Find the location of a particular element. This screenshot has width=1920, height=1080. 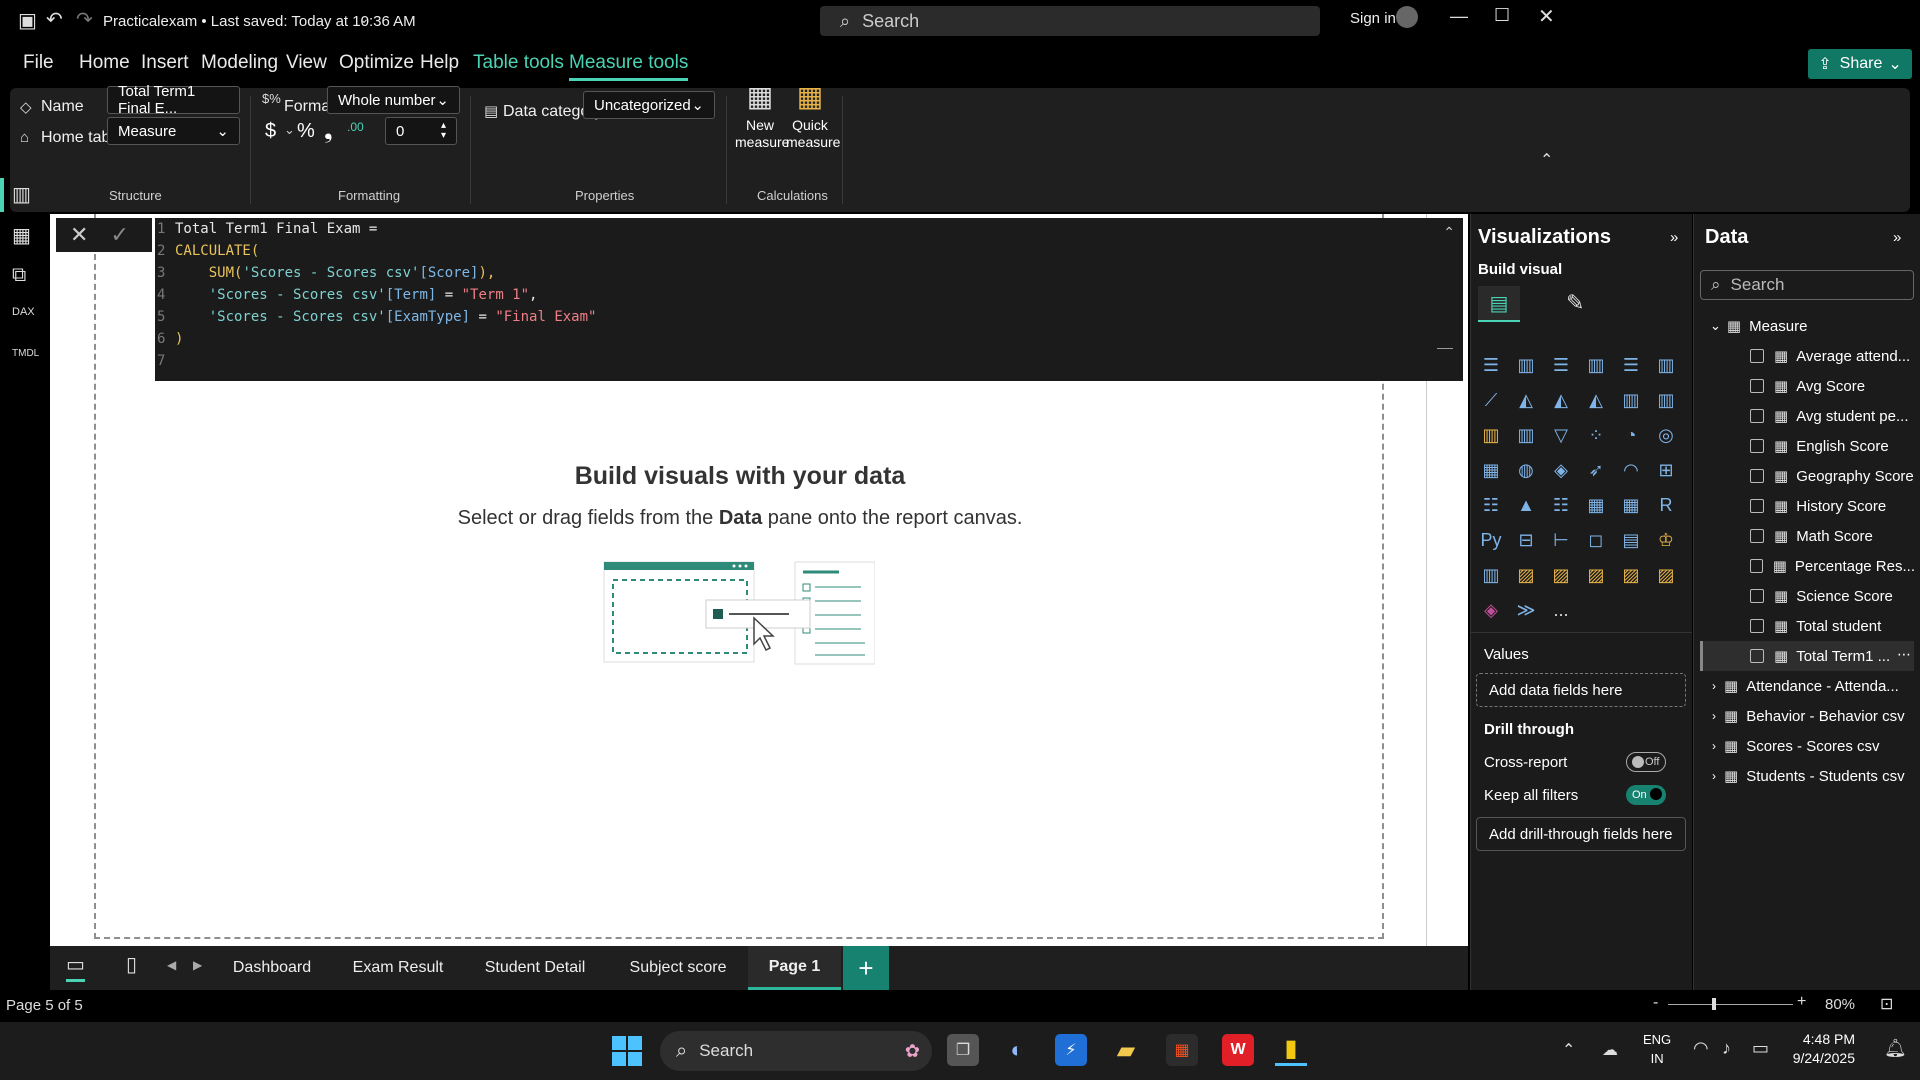

custom-visual-1-icon: ▨ is located at coordinates (1596, 575).